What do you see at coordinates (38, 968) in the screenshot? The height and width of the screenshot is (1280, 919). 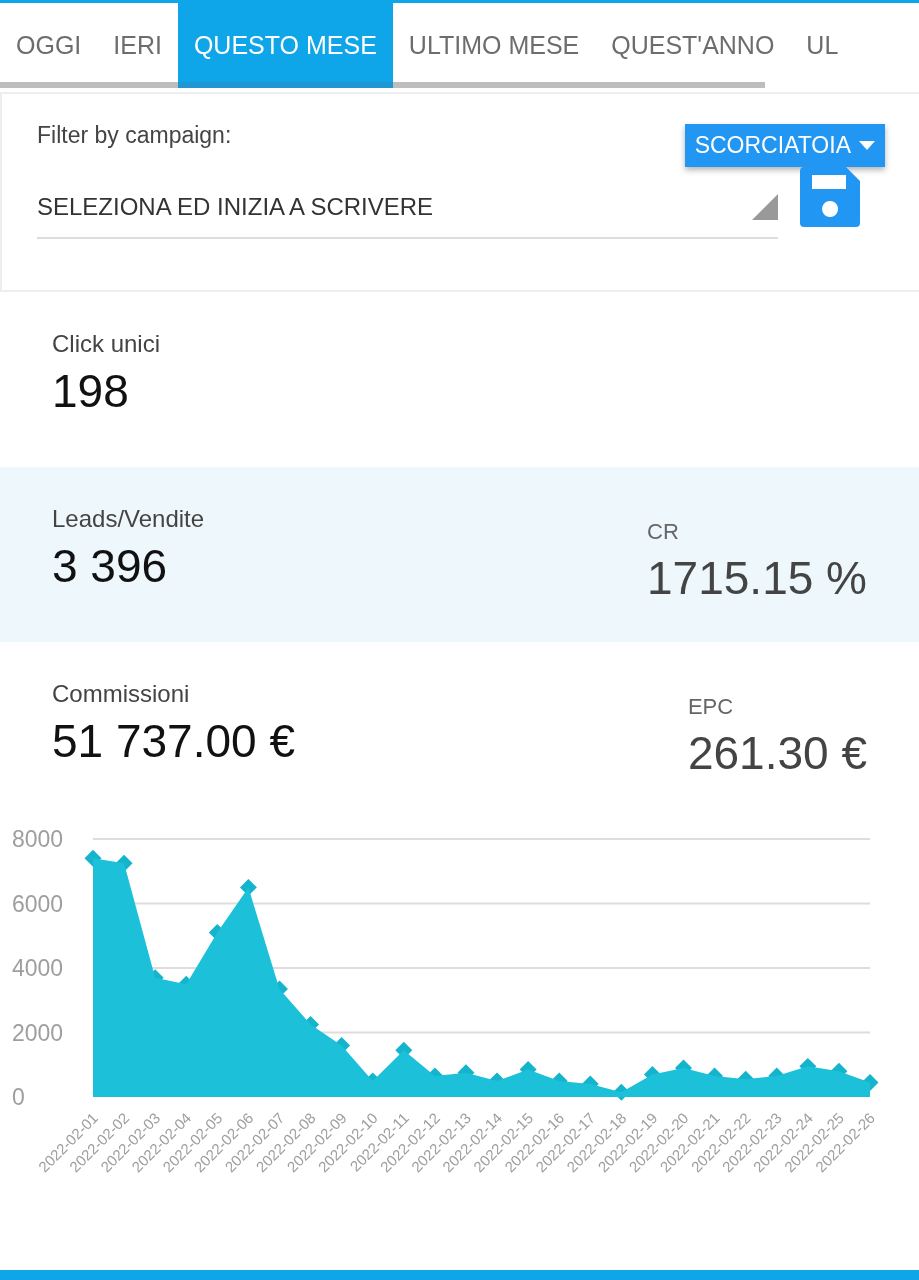 I see `axis-label: 4000` at bounding box center [38, 968].